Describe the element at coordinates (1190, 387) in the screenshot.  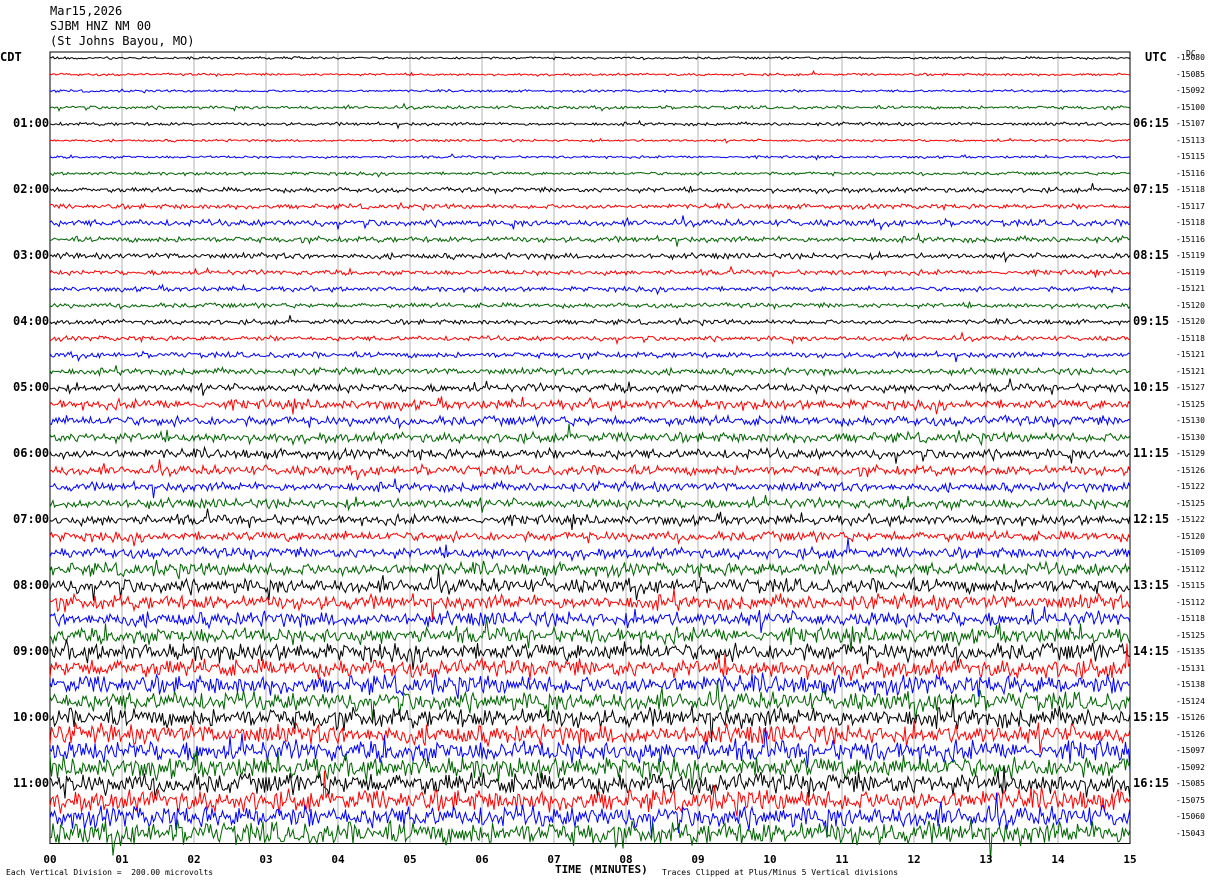
I see `dc-offset-label: -15127` at that location.